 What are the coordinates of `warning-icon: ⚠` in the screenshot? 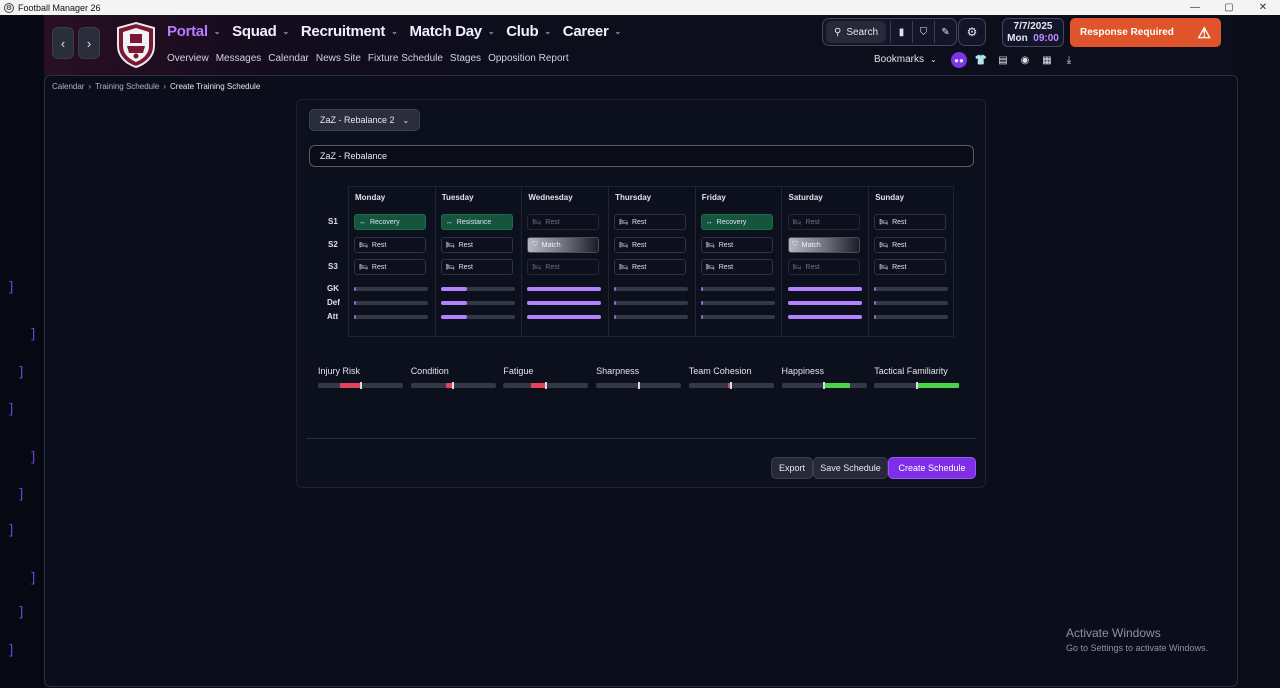 It's located at (1204, 33).